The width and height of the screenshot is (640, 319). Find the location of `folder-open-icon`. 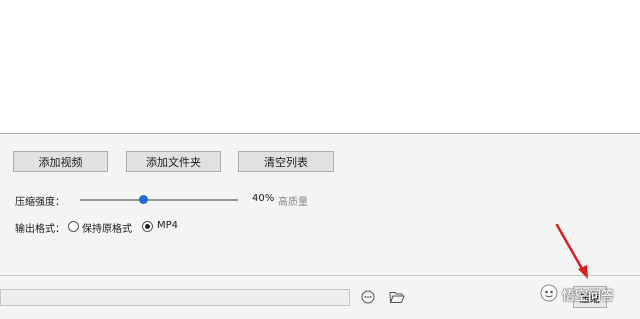

folder-open-icon is located at coordinates (397, 297).